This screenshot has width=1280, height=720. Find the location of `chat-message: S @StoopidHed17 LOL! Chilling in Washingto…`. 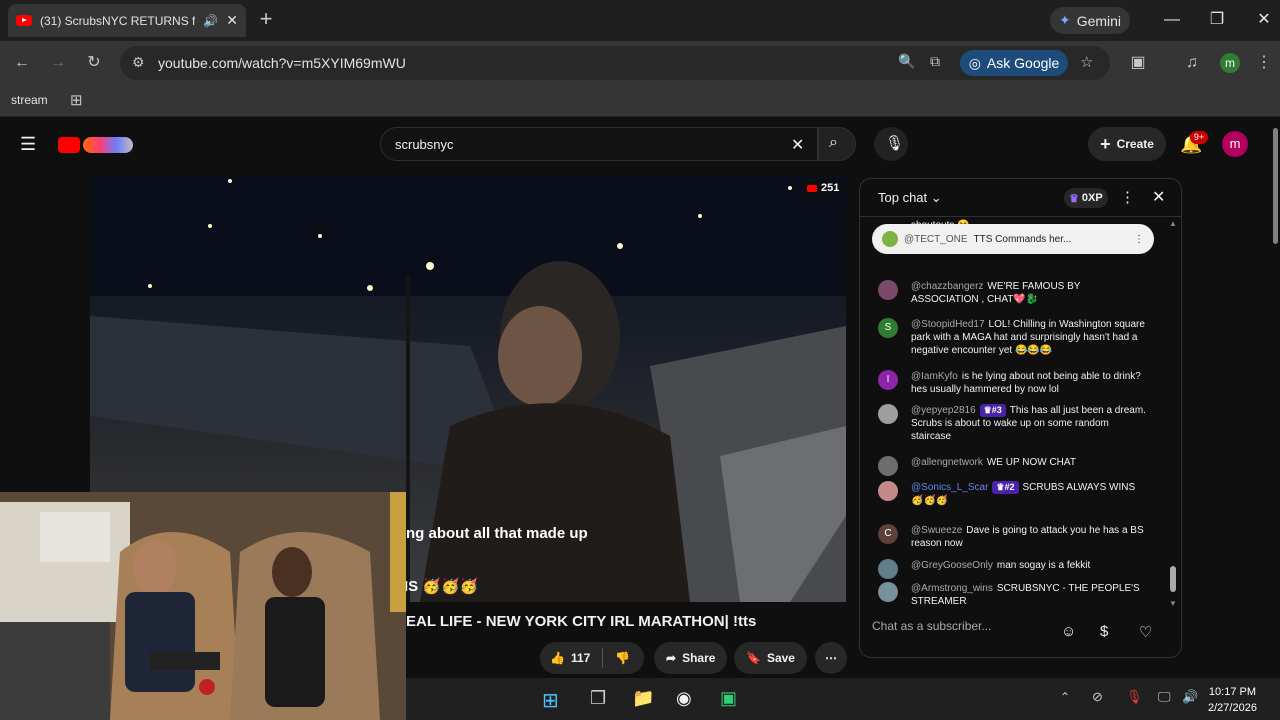

chat-message: S @StoopidHed17 LOL! Chilling in Washingto… is located at coordinates (1013, 337).